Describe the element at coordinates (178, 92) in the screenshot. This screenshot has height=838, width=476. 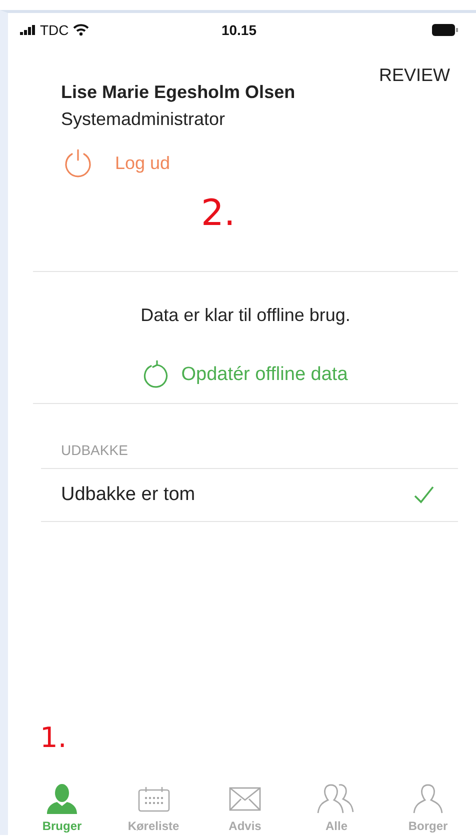
I see `user-name: Lise Marie Egesholm Olsen` at that location.